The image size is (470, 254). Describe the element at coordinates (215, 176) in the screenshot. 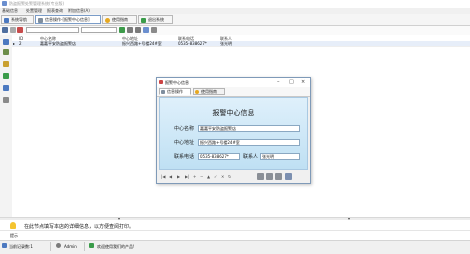

I see `post-record-button: ✓` at that location.